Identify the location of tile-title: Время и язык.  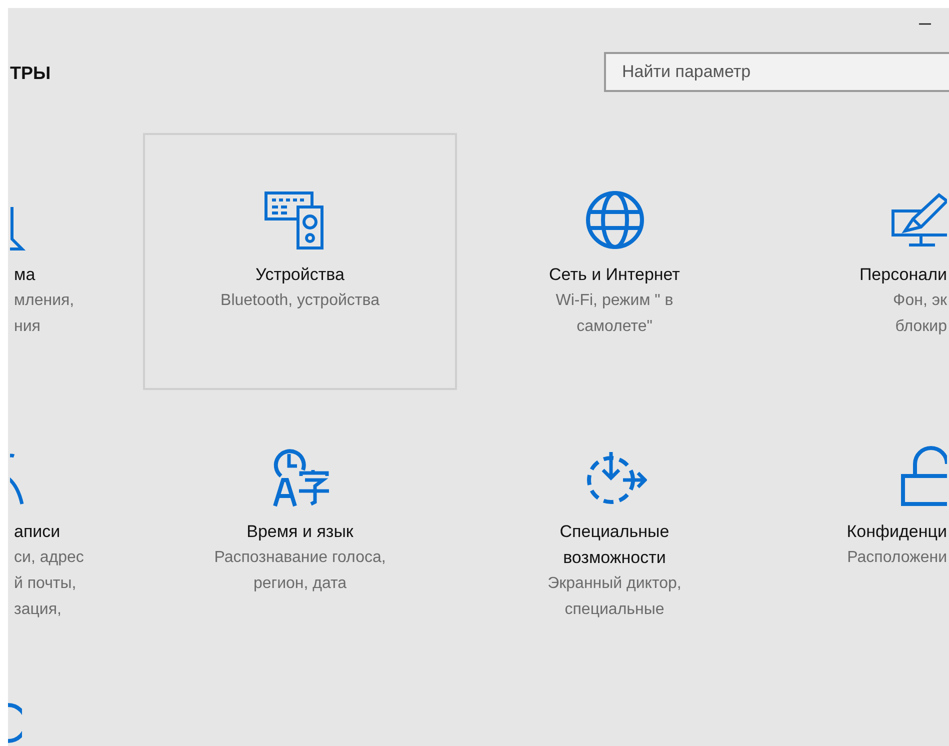
(300, 532).